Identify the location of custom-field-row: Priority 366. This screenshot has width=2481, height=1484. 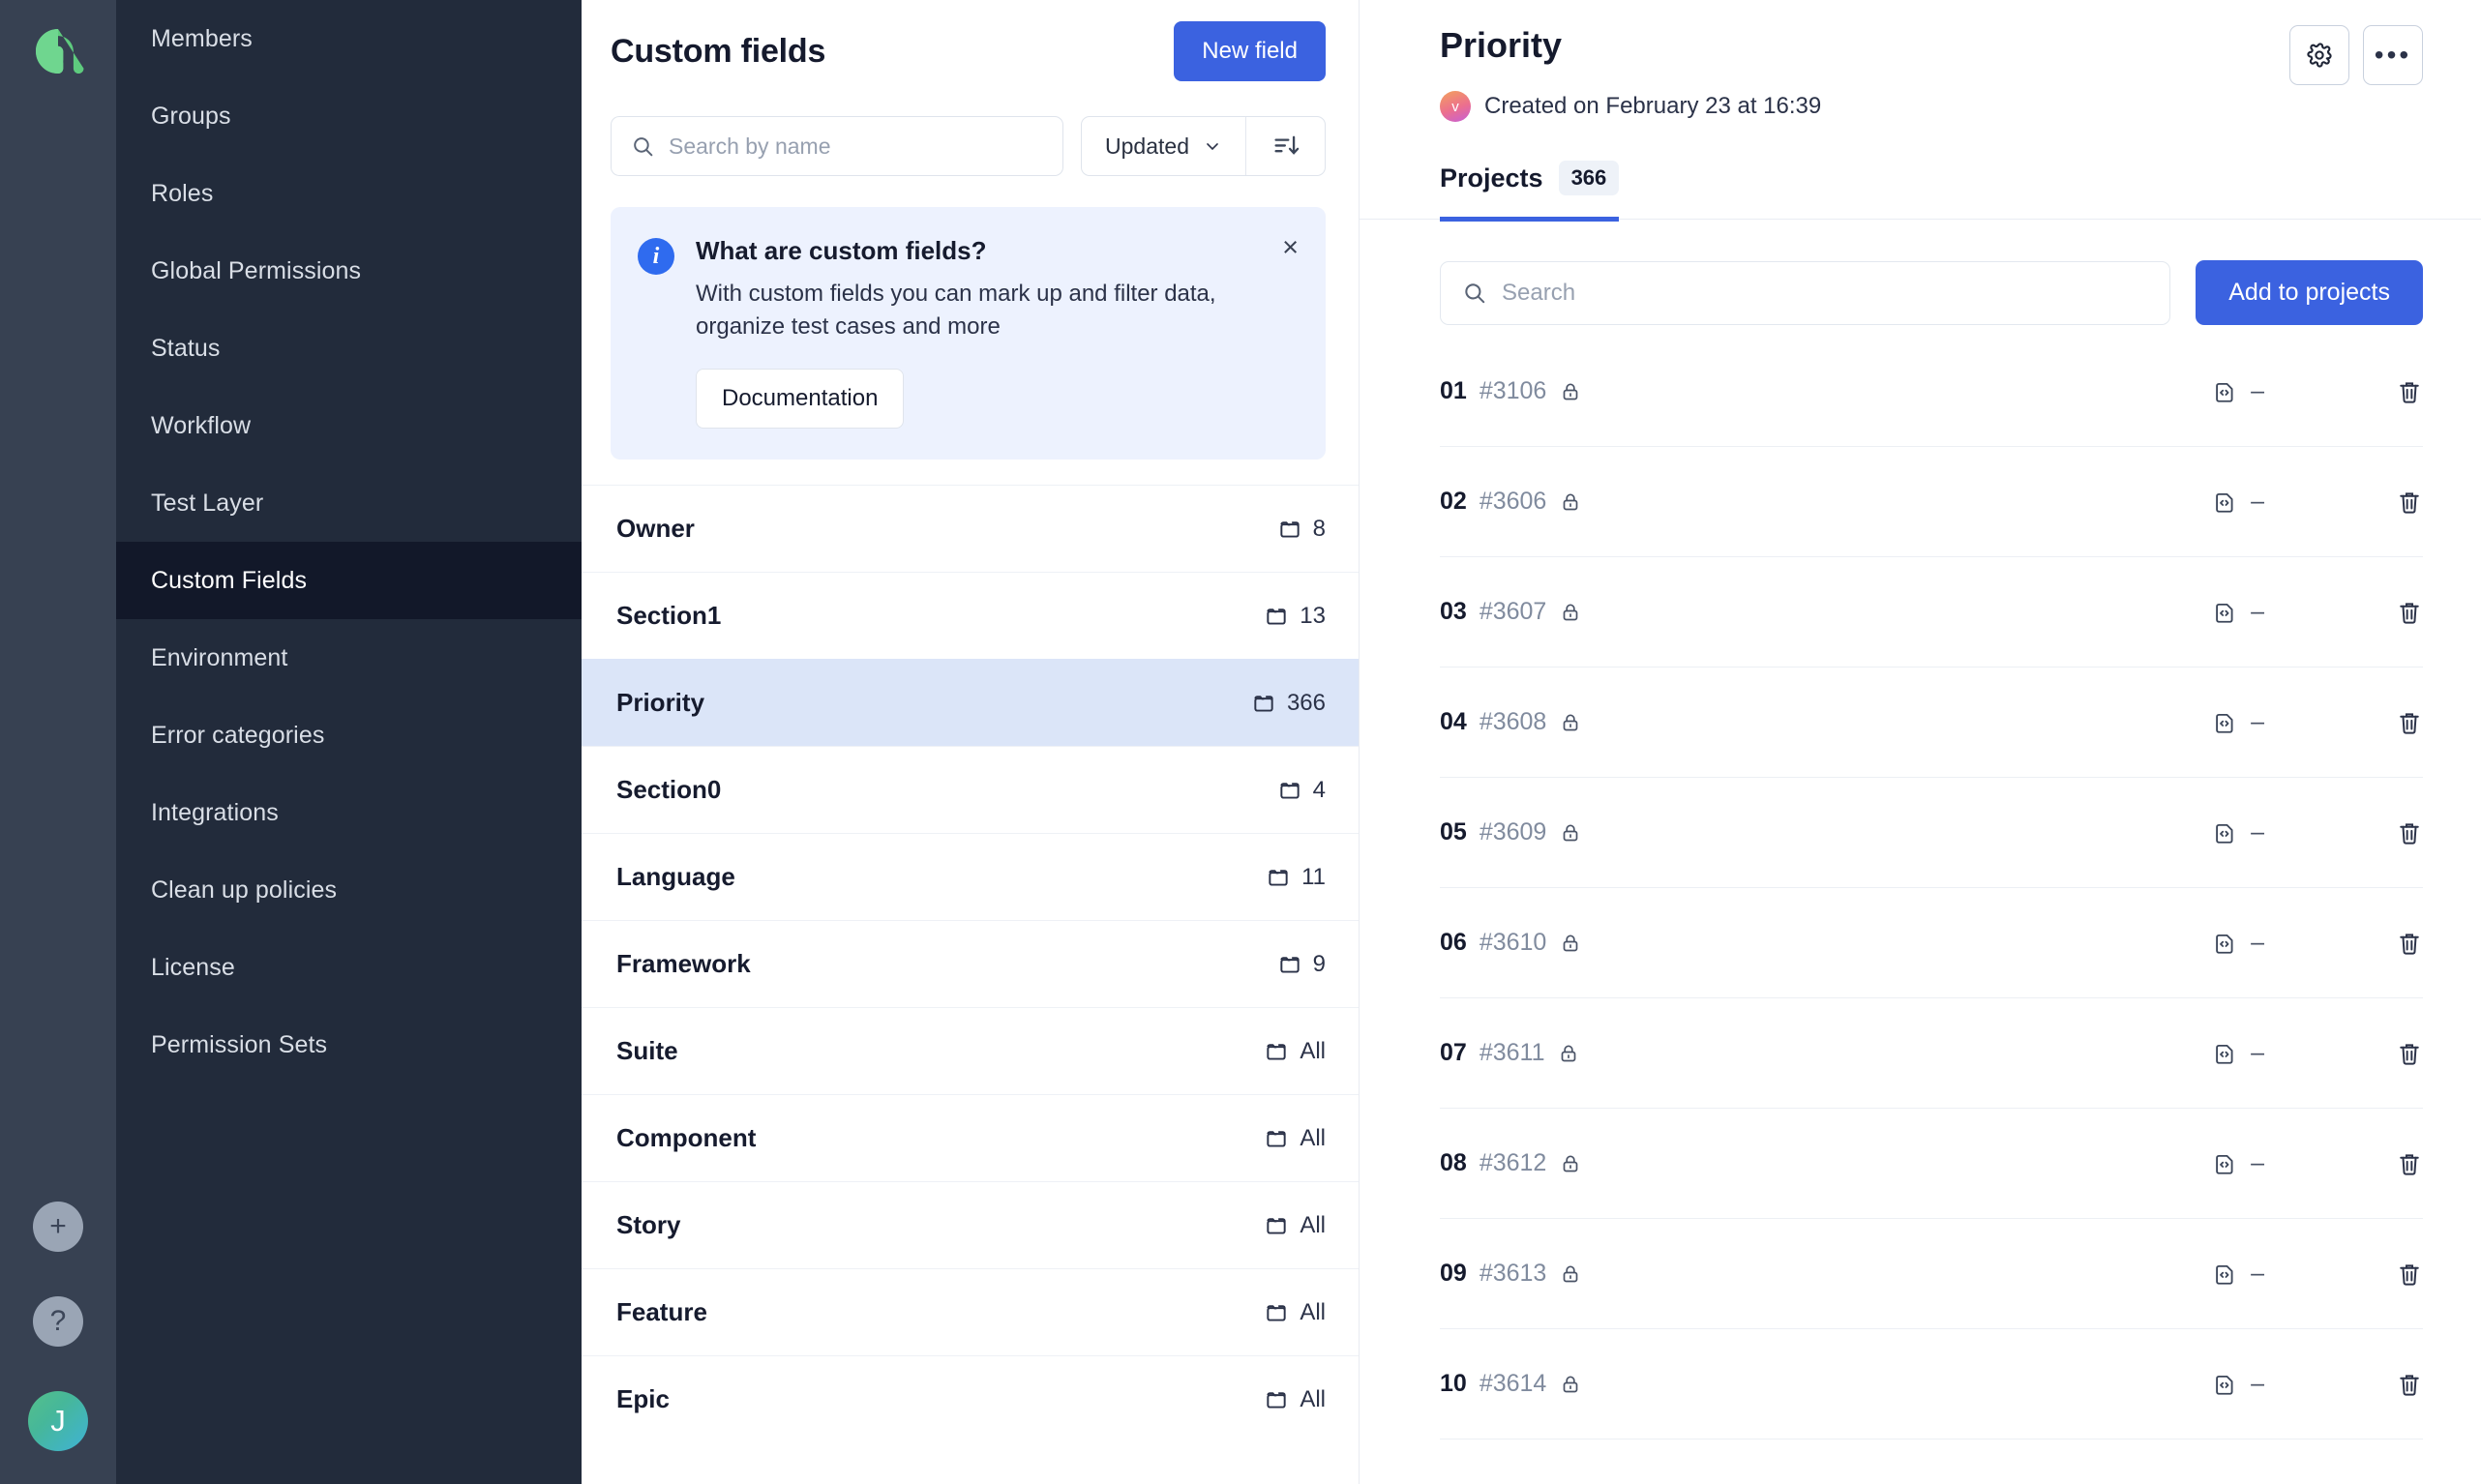
(970, 703).